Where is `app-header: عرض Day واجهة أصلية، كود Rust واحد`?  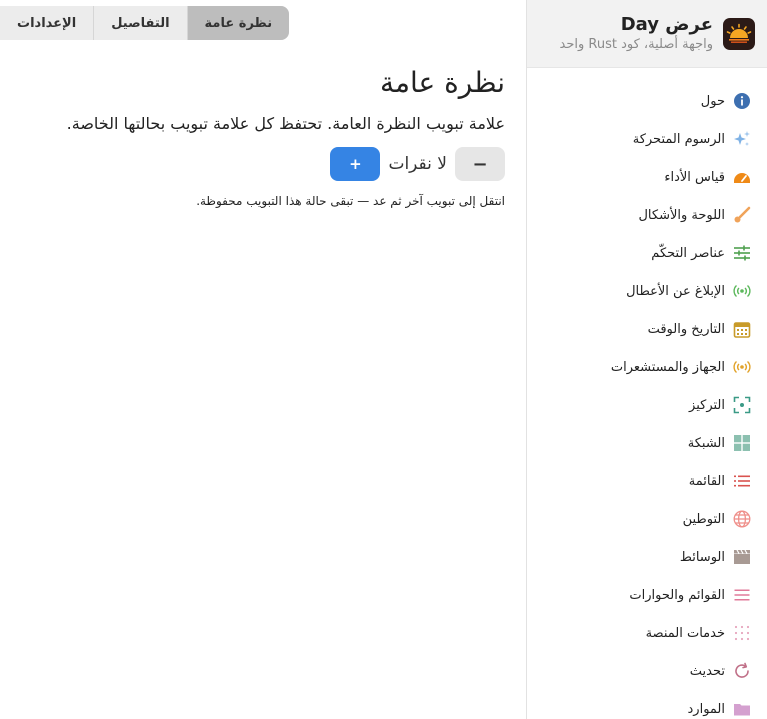
app-header: عرض Day واجهة أصلية، كود Rust واحد is located at coordinates (647, 34).